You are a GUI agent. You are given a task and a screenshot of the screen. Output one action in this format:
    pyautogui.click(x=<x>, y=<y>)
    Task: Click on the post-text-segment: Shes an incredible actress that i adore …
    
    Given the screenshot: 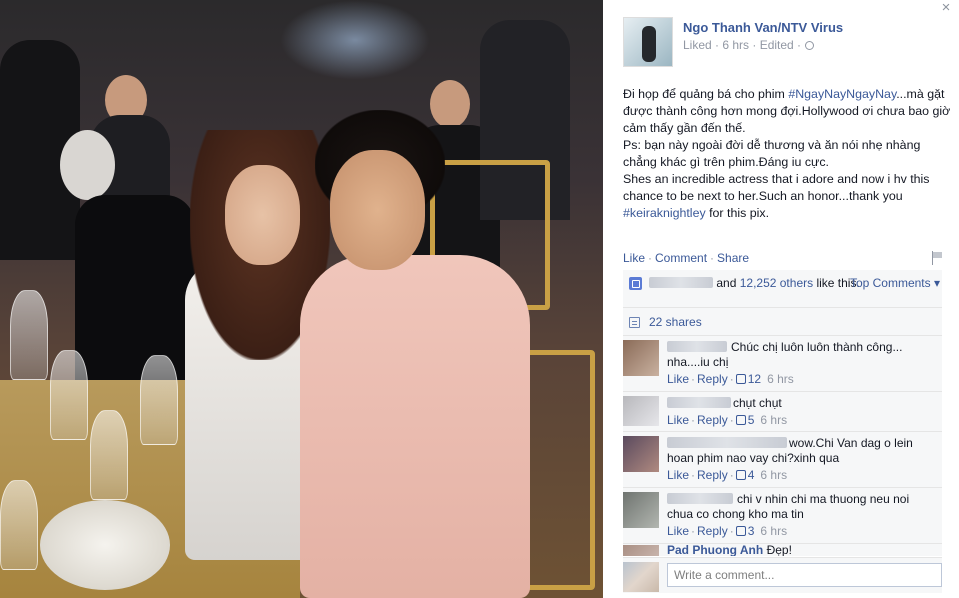 What is the action you would take?
    pyautogui.click(x=776, y=187)
    